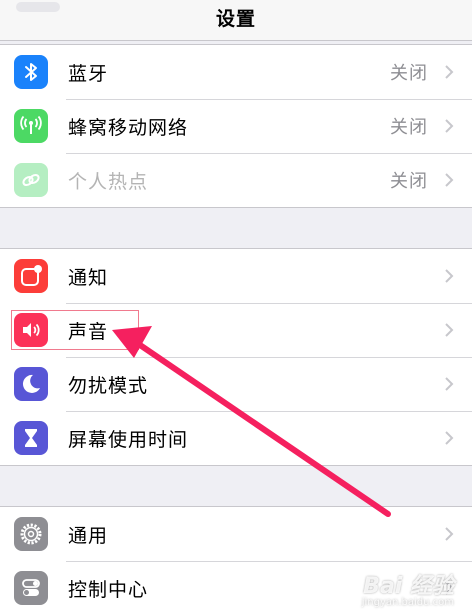 The width and height of the screenshot is (472, 615). What do you see at coordinates (408, 586) in the screenshot?
I see `watermark-main: Bai 经验` at bounding box center [408, 586].